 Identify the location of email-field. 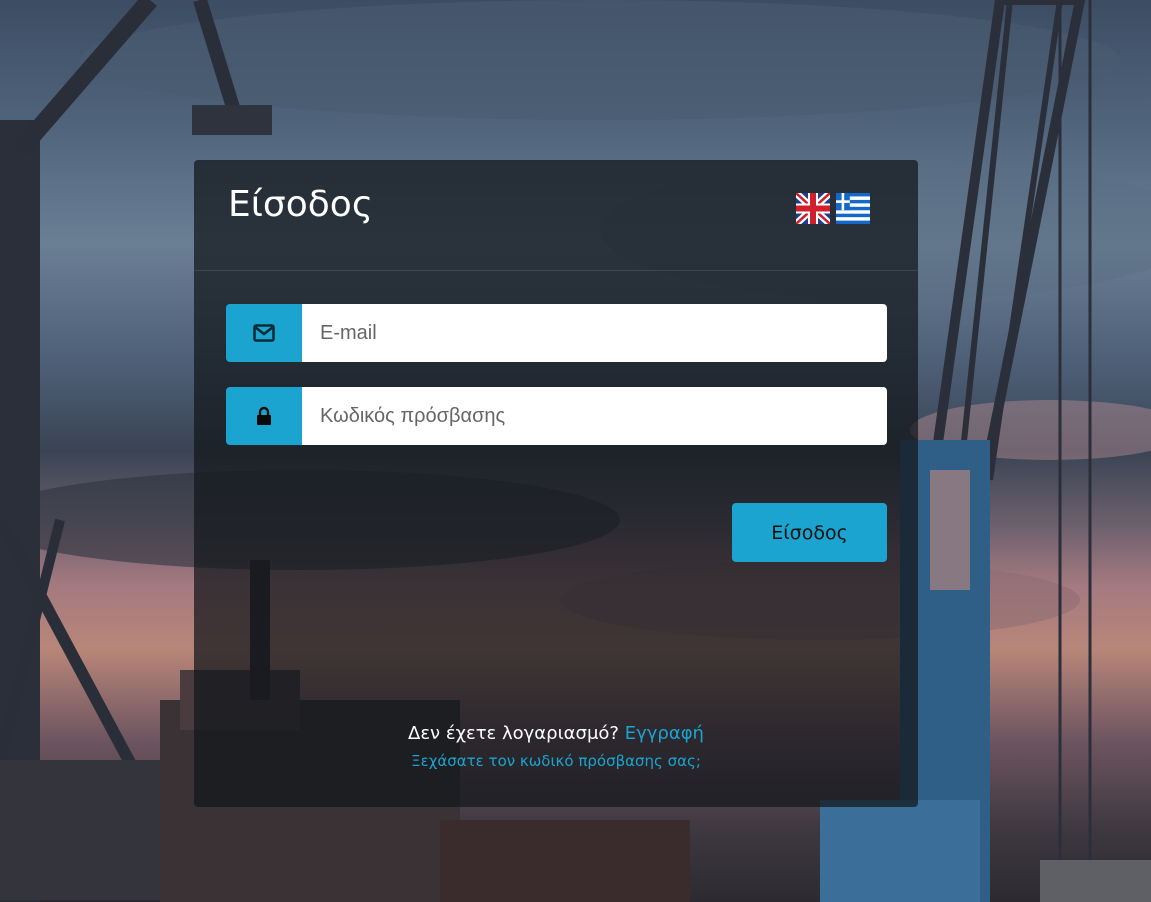
(594, 333).